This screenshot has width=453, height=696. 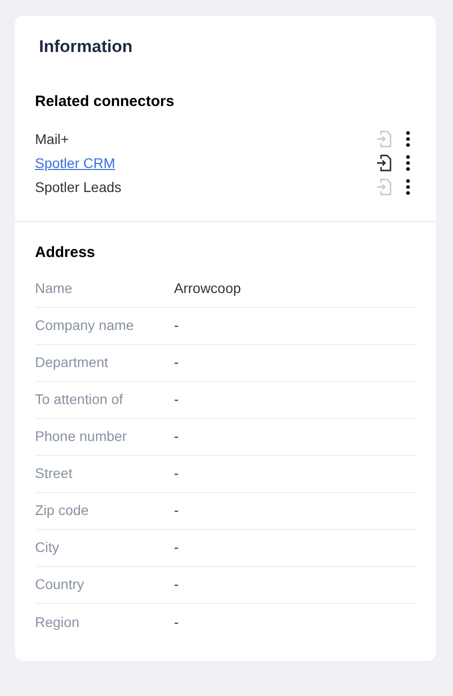 I want to click on field-label: Country, so click(x=60, y=584).